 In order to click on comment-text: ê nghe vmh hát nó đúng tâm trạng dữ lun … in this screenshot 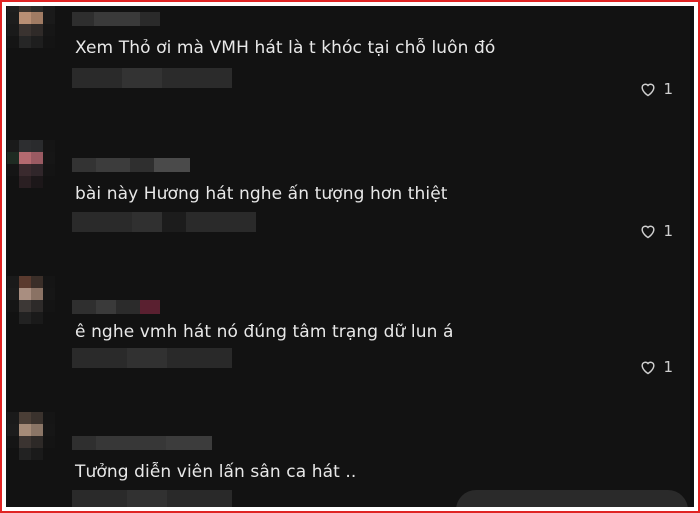, I will do `click(264, 332)`.